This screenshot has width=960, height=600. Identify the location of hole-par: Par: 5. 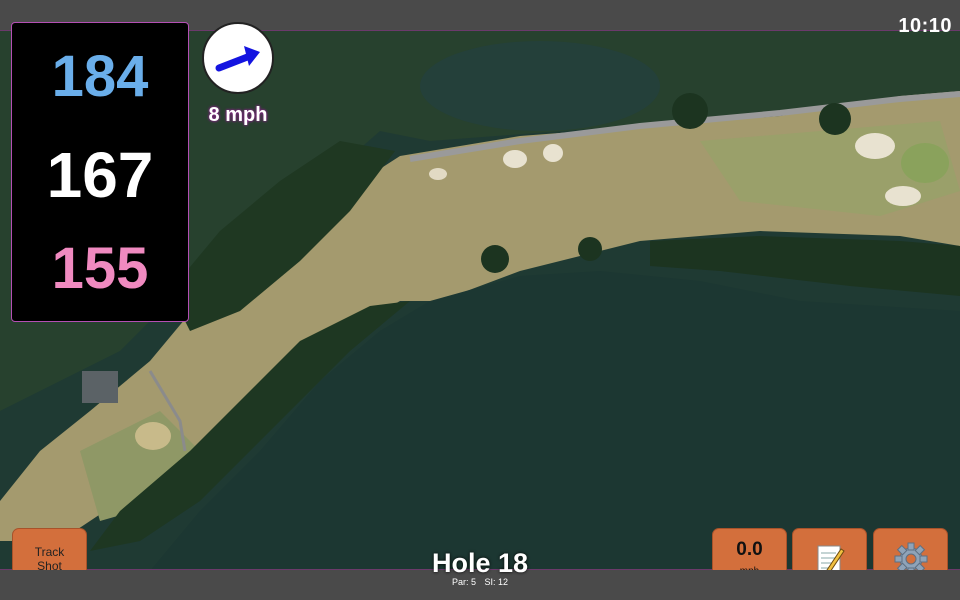
(463, 582).